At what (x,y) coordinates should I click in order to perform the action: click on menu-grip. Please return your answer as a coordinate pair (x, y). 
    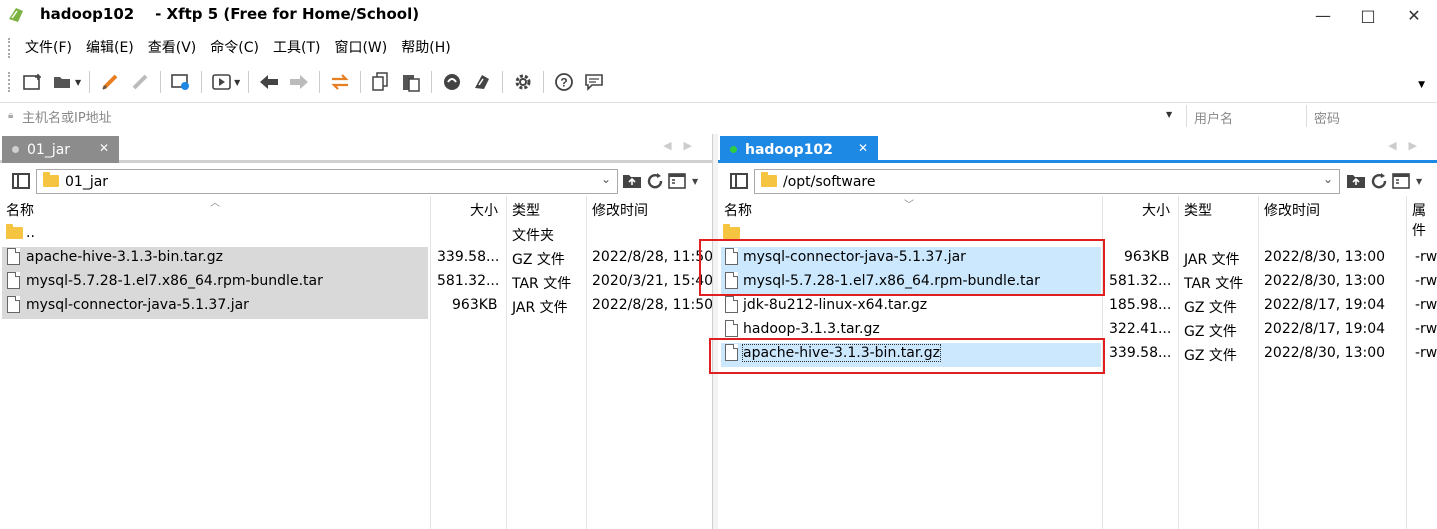
    Looking at the image, I should click on (10, 48).